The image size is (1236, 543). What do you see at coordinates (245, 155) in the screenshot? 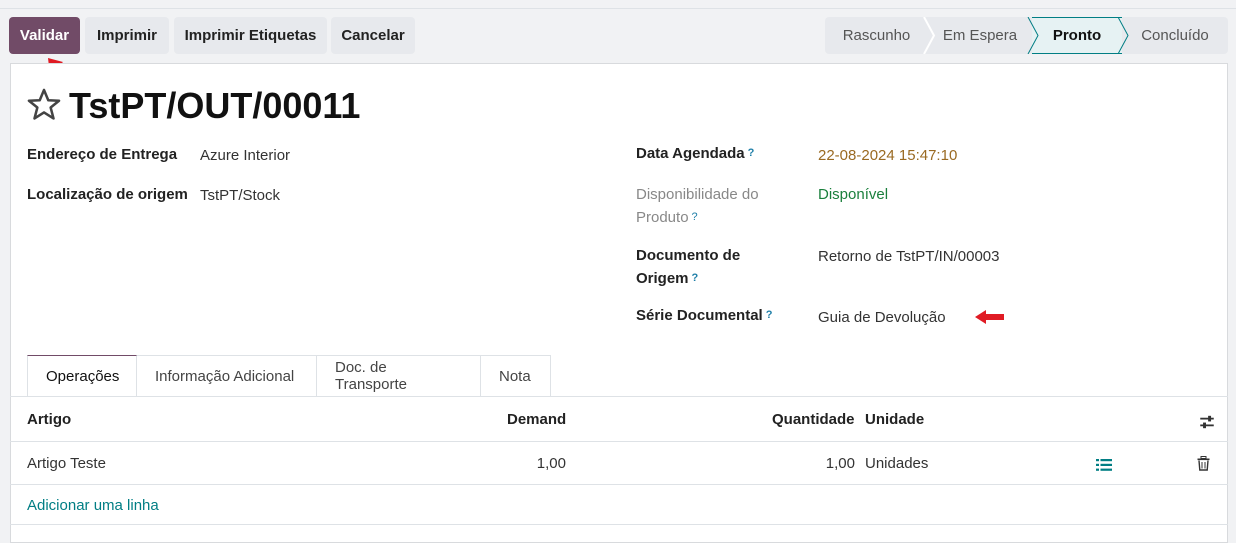
I see `delivery-address-value: Azure Interior` at bounding box center [245, 155].